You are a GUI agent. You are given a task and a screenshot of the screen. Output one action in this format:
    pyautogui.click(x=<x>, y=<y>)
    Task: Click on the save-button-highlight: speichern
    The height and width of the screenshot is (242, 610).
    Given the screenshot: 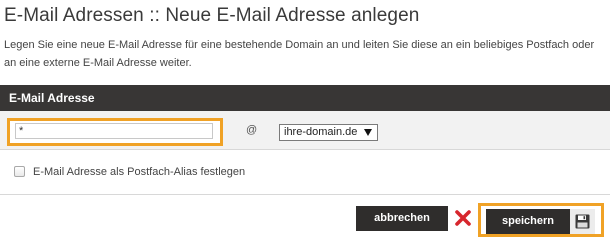 What is the action you would take?
    pyautogui.click(x=541, y=220)
    